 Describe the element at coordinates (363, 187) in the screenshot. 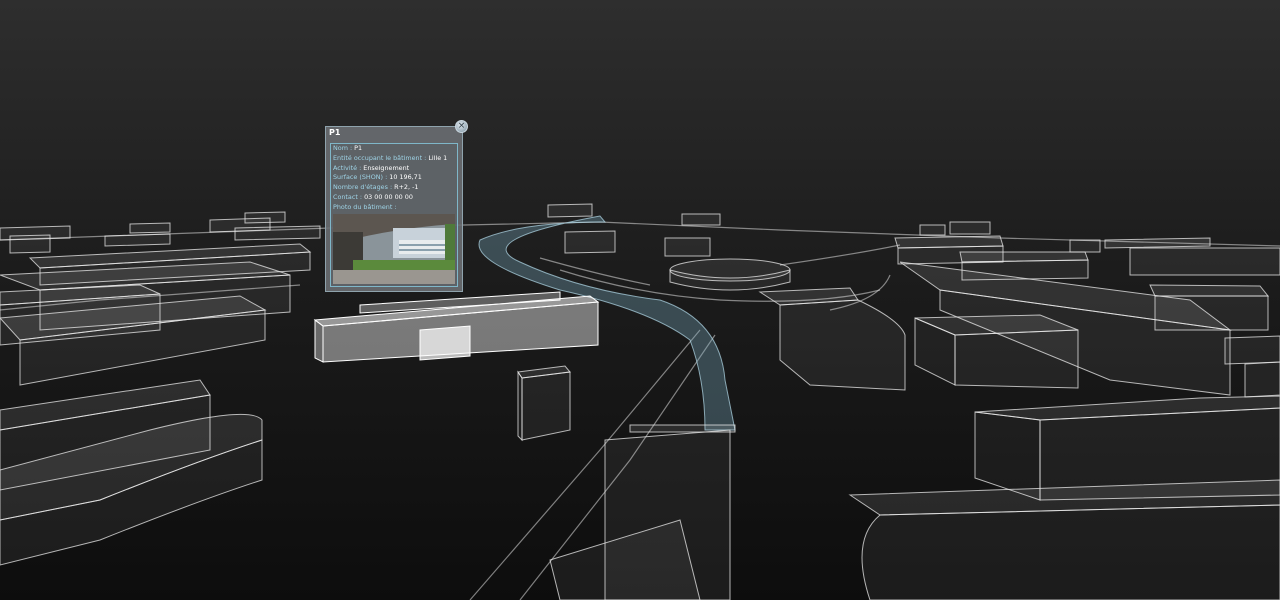

I see `attr-label: Nombre d'étages :` at that location.